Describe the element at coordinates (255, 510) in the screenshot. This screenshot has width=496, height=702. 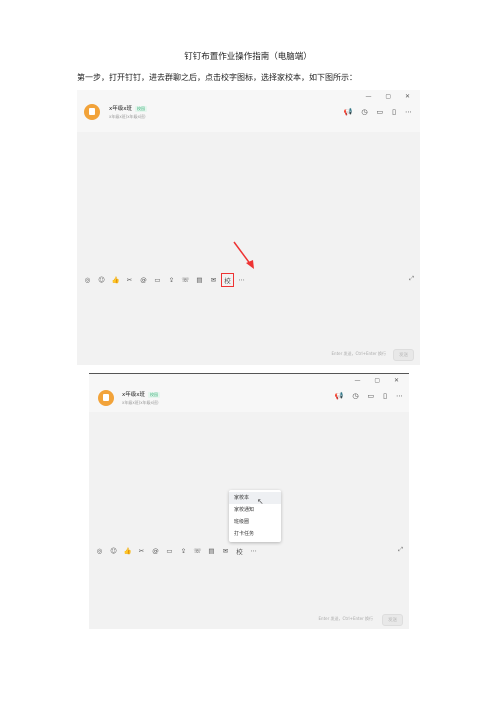
I see `menu-item-home-school-notice: 家校通知` at that location.